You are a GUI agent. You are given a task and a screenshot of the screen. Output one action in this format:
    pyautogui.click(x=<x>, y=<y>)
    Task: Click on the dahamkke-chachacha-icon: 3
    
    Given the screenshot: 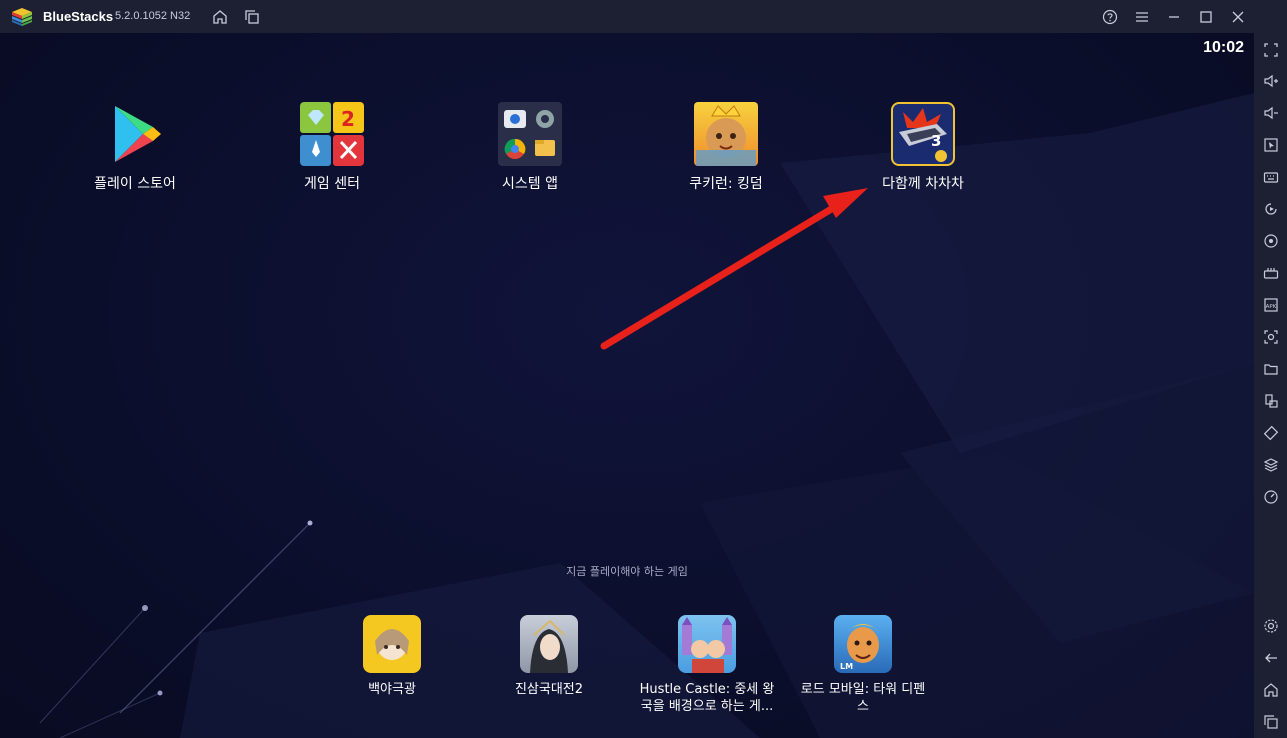 What is the action you would take?
    pyautogui.click(x=923, y=134)
    